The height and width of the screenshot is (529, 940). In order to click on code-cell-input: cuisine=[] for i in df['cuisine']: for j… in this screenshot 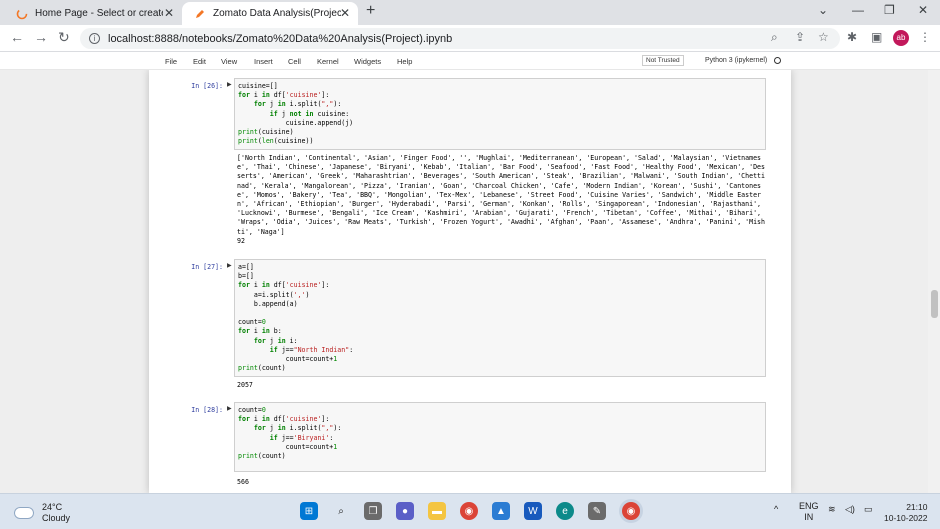, I will do `click(500, 114)`.